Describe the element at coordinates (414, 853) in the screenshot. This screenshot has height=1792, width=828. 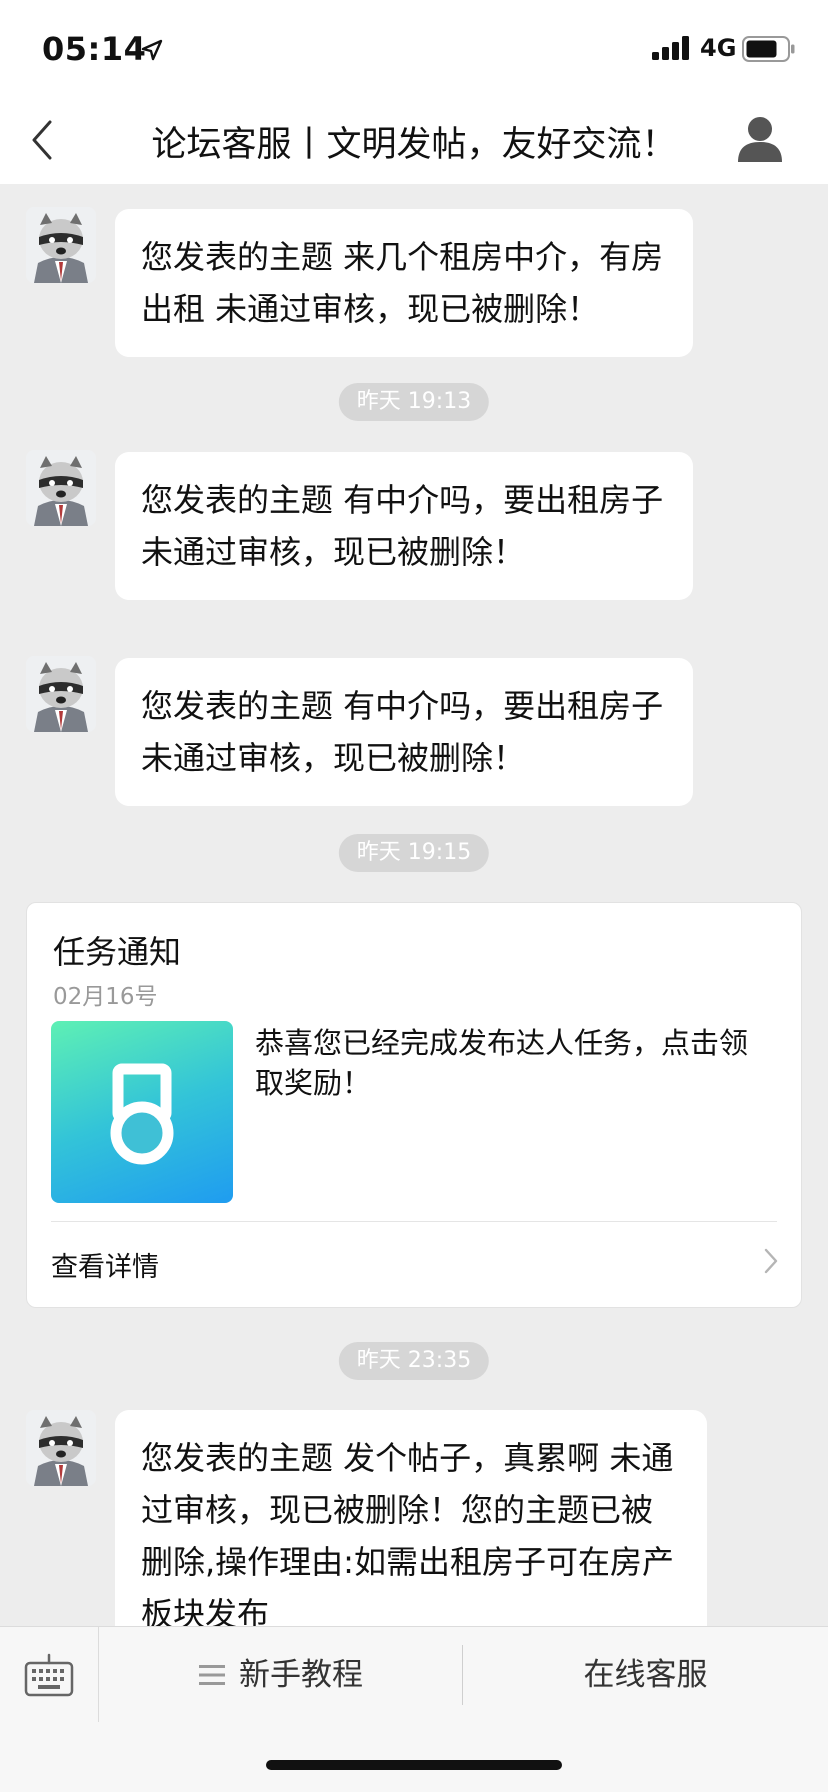
I see `timestamp: 昨天 19:15` at that location.